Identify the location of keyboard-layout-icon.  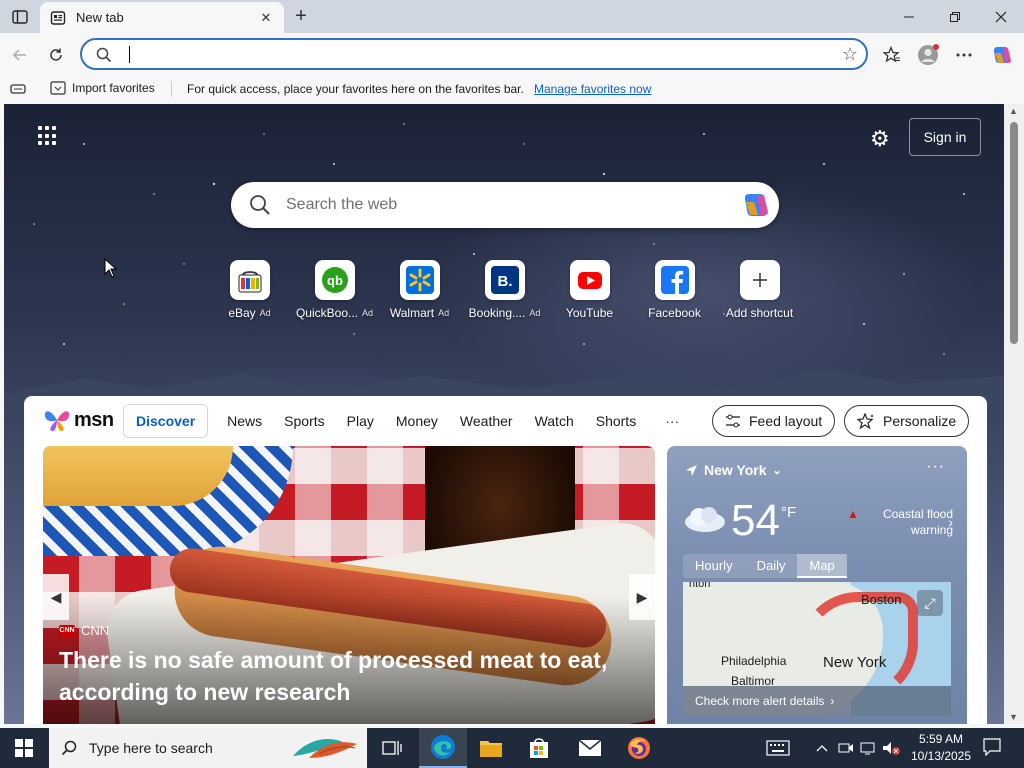
(778, 749).